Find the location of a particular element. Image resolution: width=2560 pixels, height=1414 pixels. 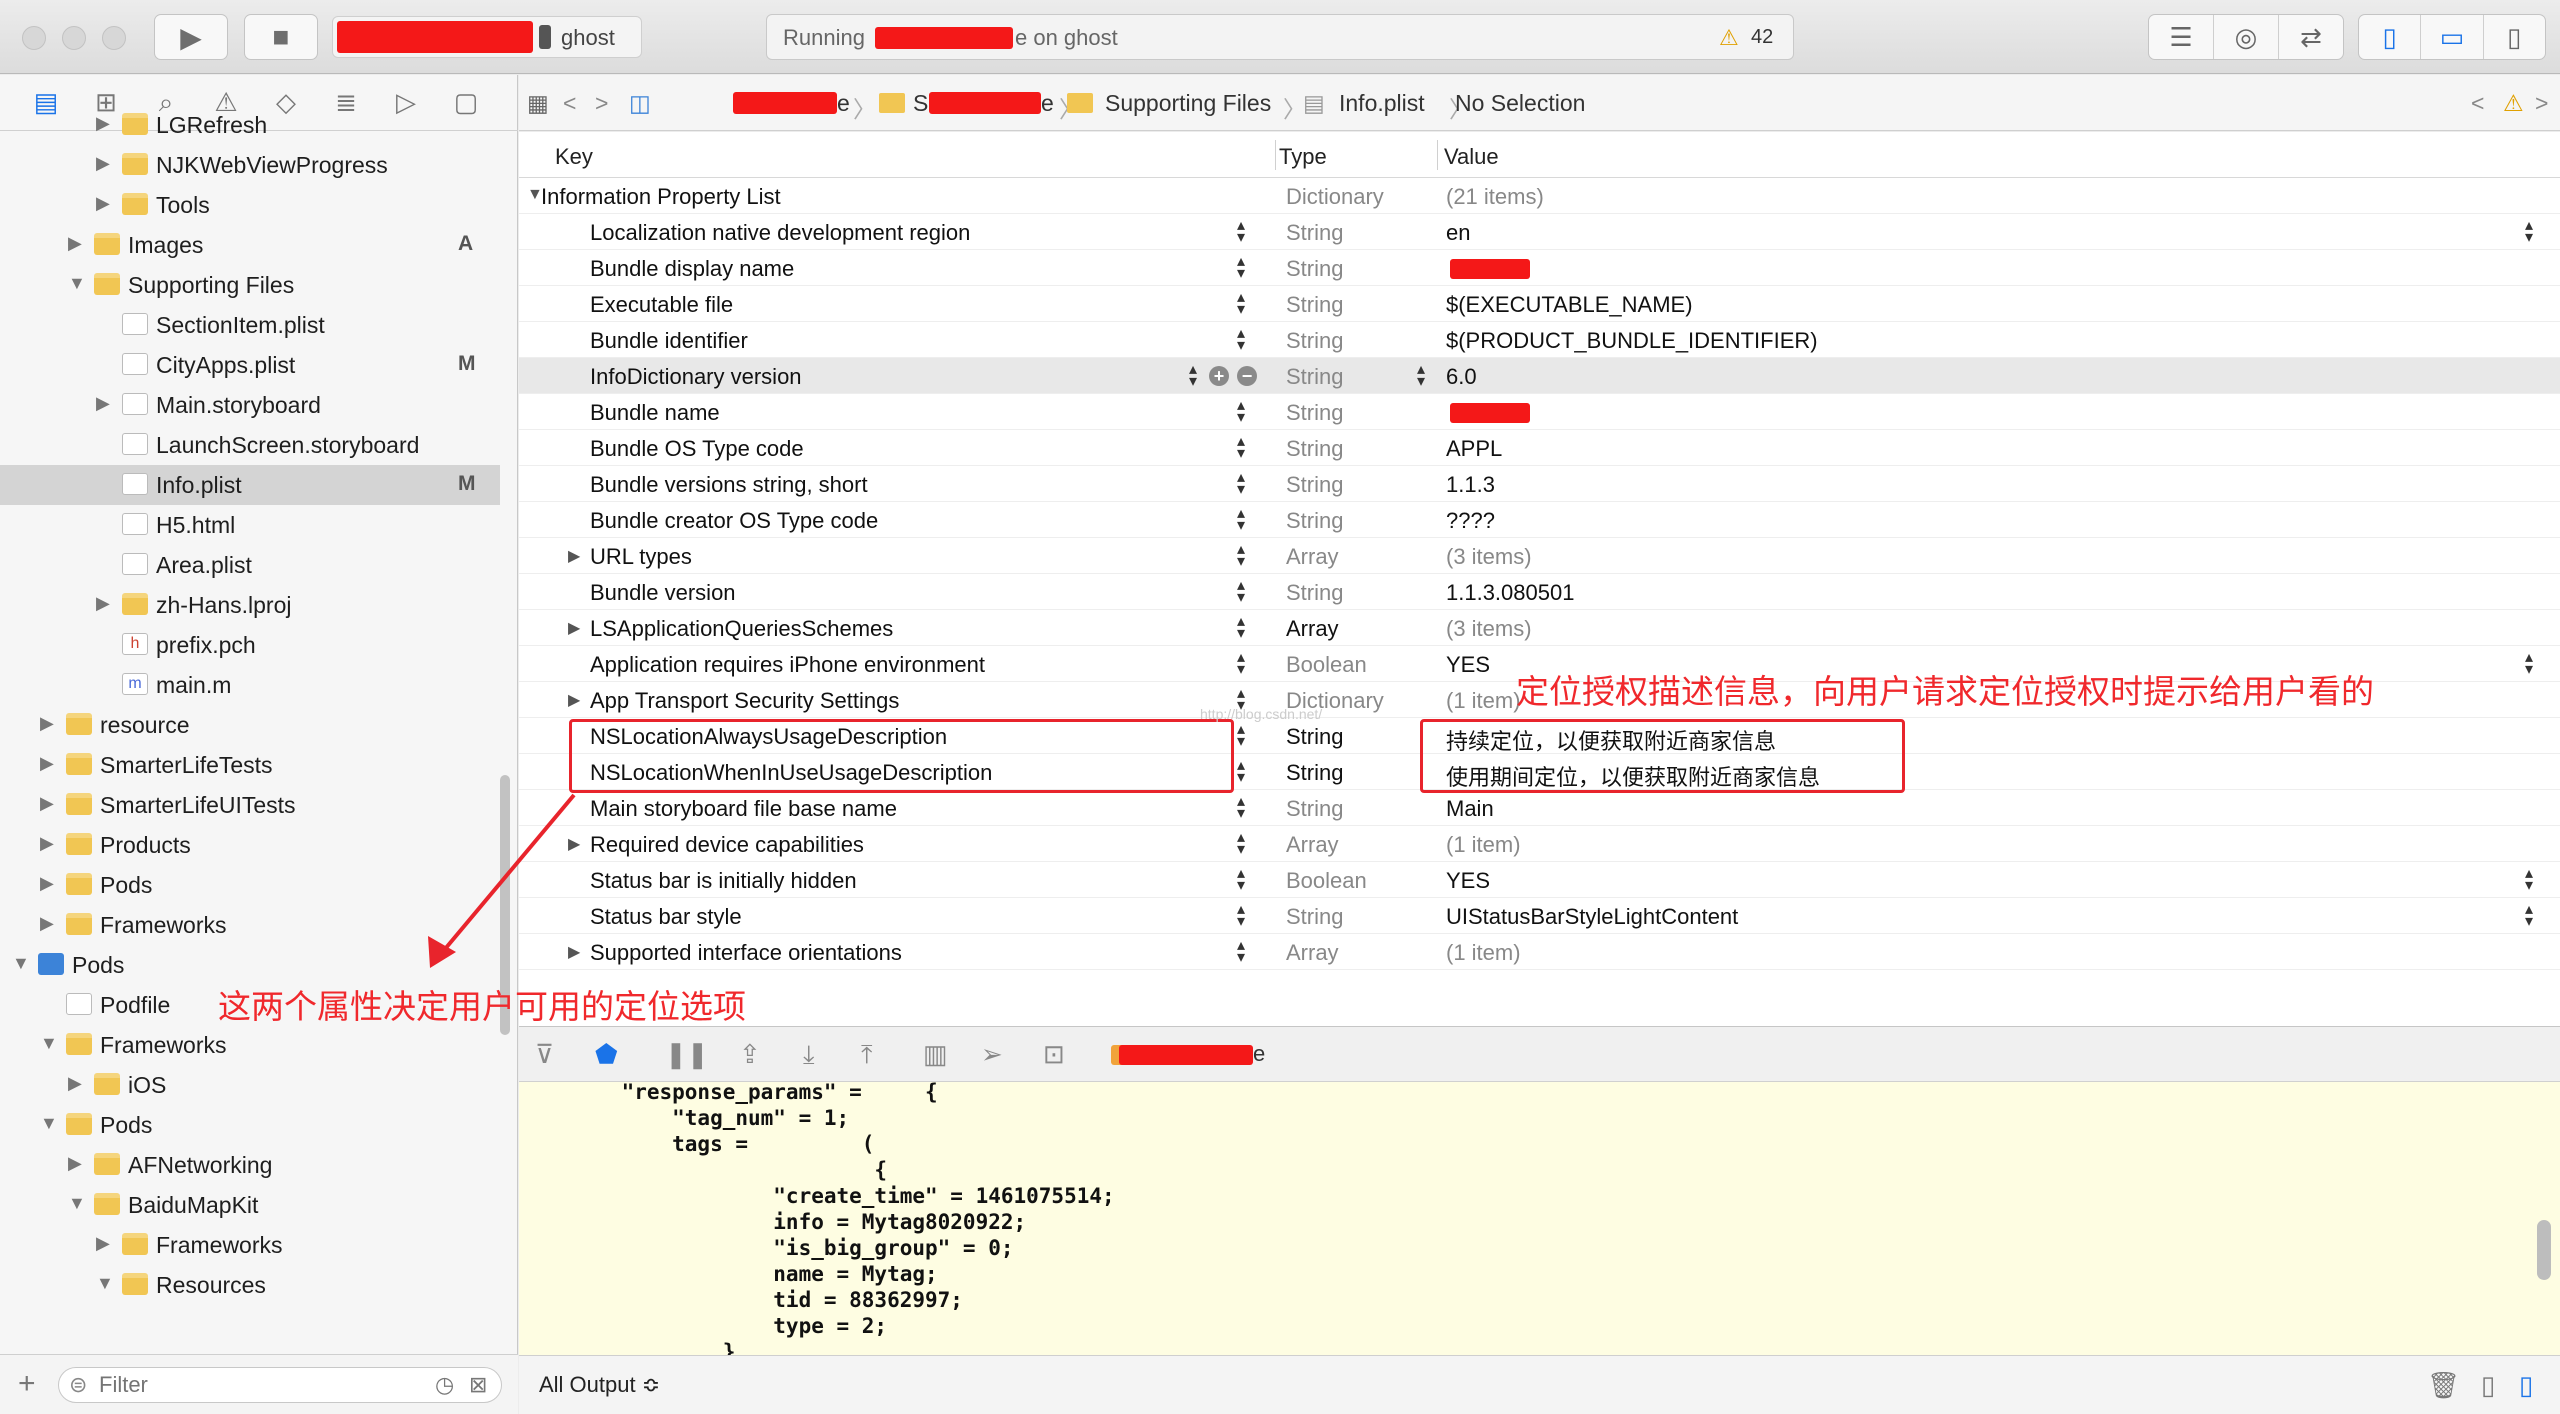

navigator-toggle-icon: ▯ is located at coordinates (2390, 37).